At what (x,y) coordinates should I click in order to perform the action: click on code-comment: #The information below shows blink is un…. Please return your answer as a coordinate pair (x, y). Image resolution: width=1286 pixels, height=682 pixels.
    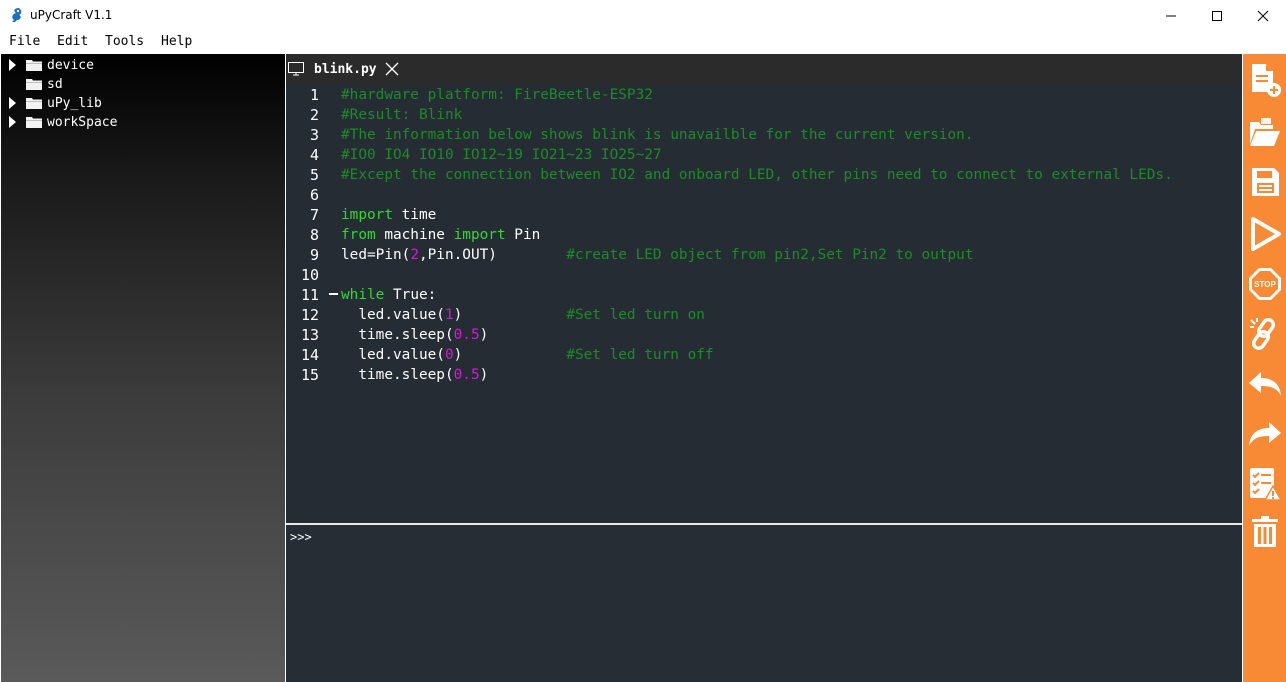
    Looking at the image, I should click on (657, 135).